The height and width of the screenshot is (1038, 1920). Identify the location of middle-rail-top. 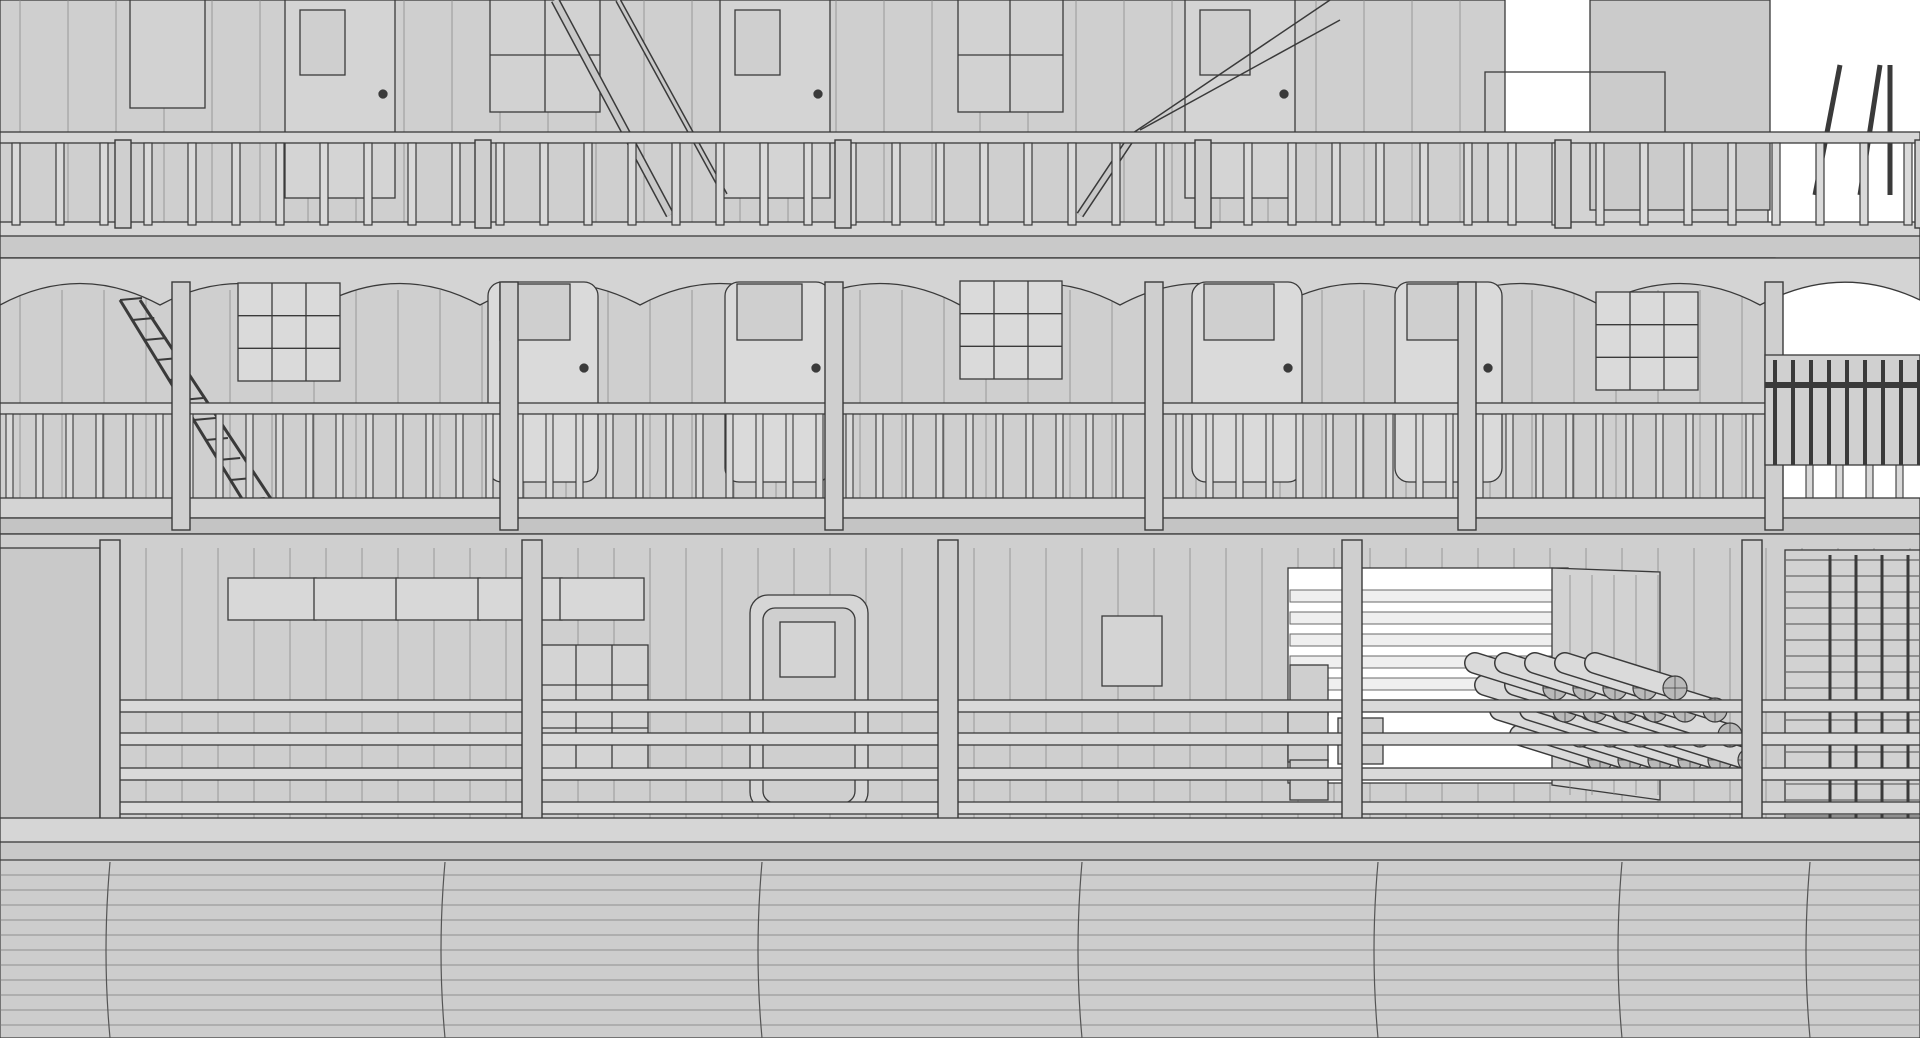
(960, 408).